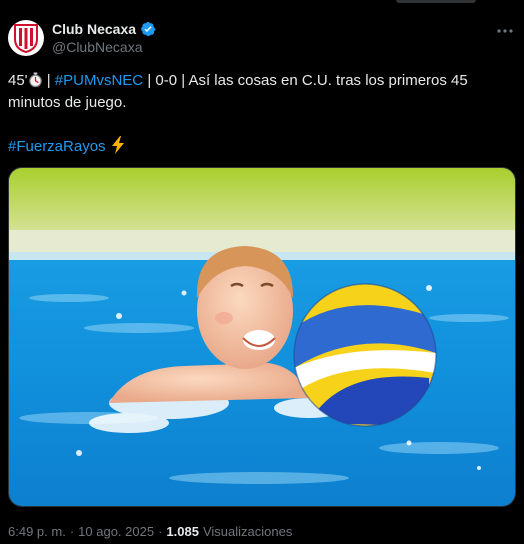 Image resolution: width=524 pixels, height=544 pixels. What do you see at coordinates (117, 145) in the screenshot?
I see `high-voltage-emoji-icon` at bounding box center [117, 145].